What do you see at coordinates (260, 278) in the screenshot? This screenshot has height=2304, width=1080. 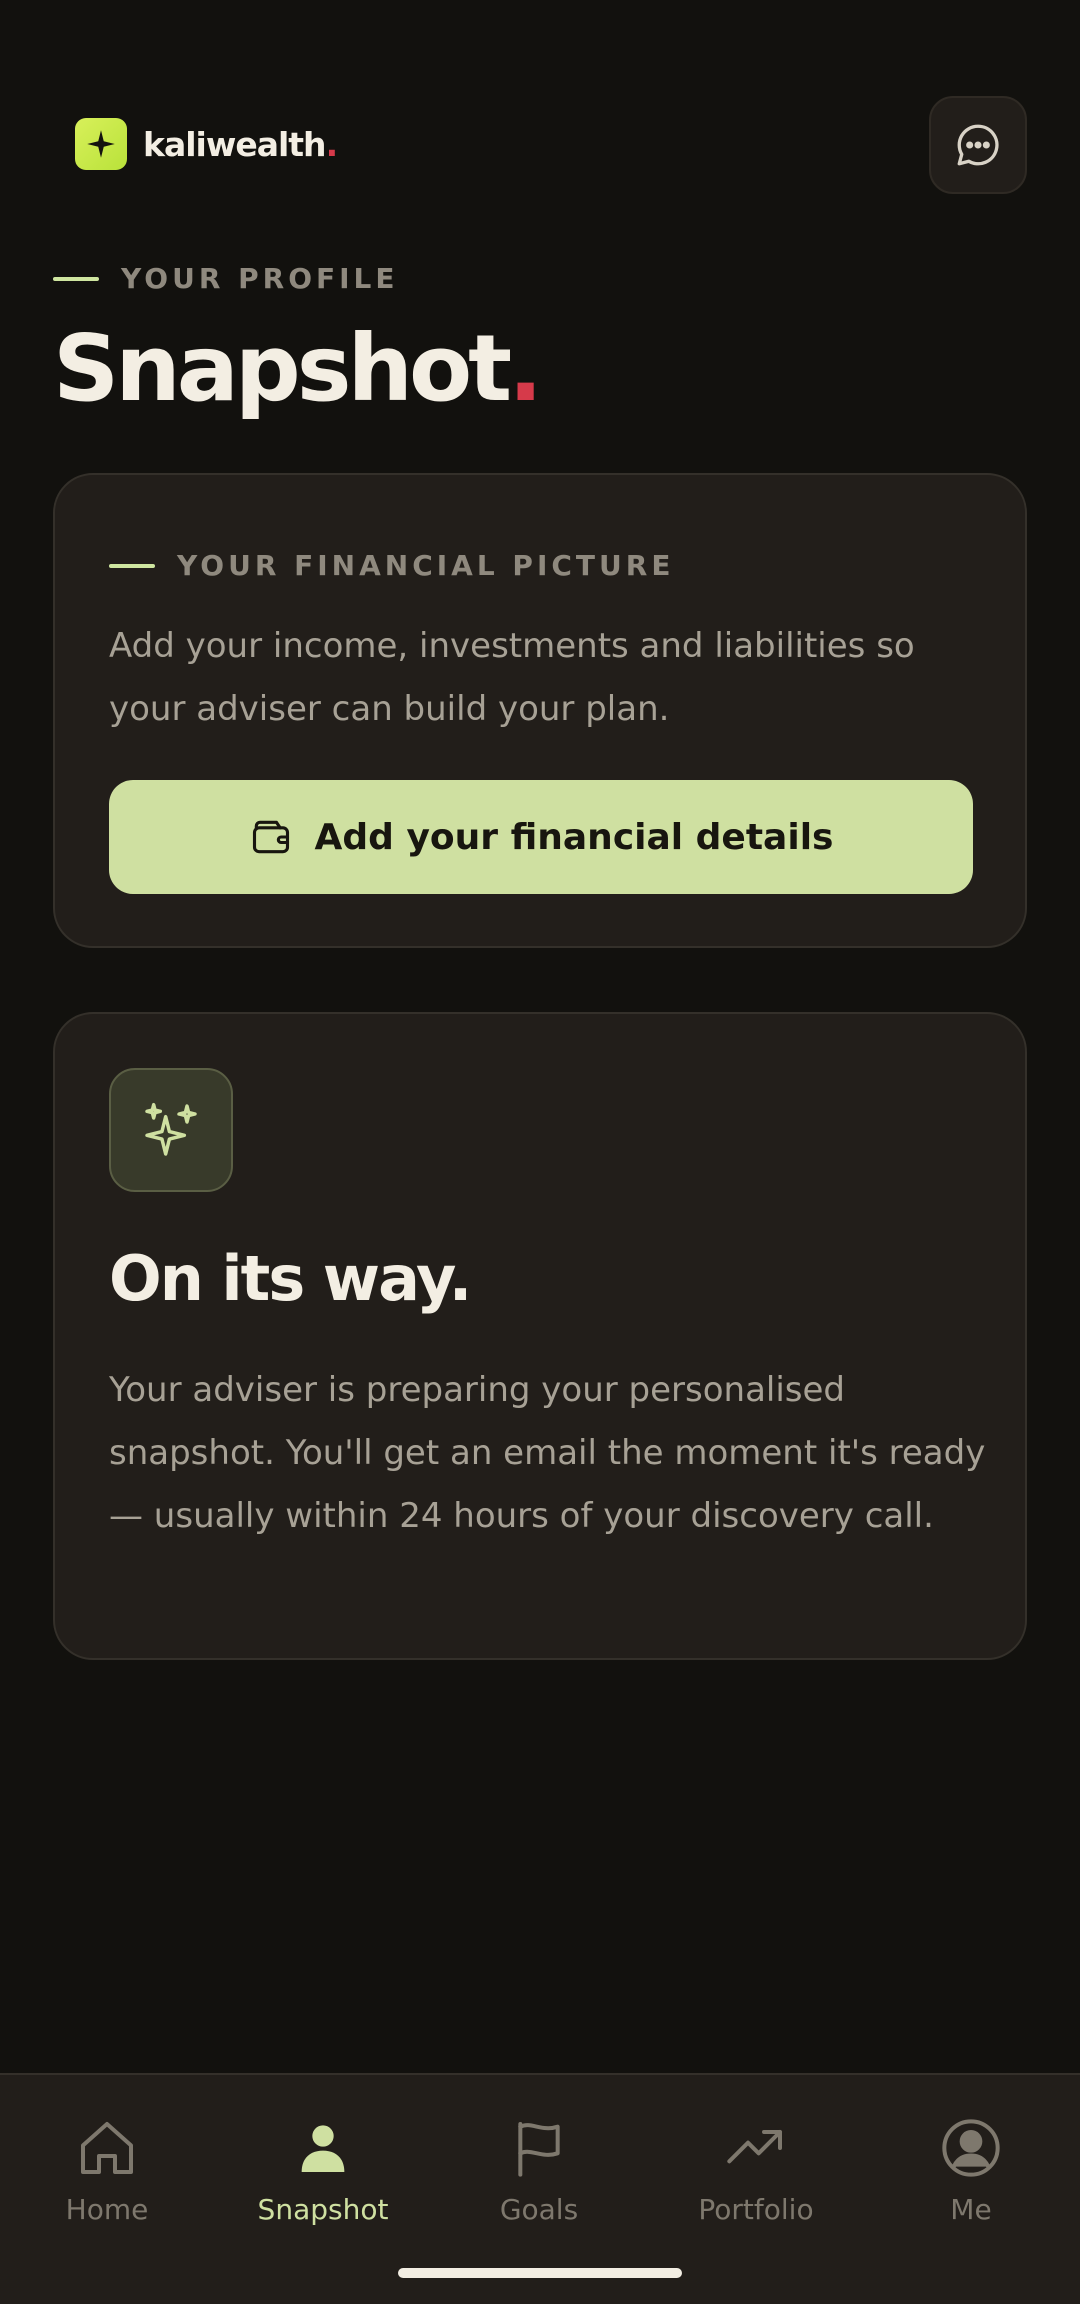 I see `eyebrow-label: YOUR PROFILE` at bounding box center [260, 278].